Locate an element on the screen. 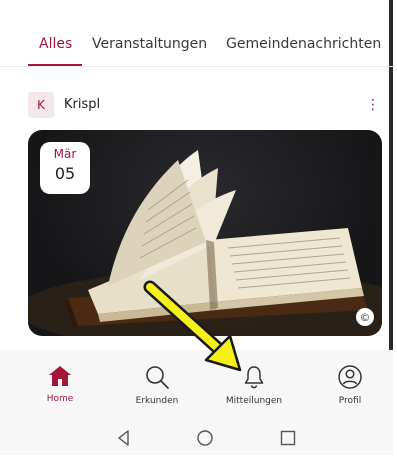  search-icon is located at coordinates (157, 377).